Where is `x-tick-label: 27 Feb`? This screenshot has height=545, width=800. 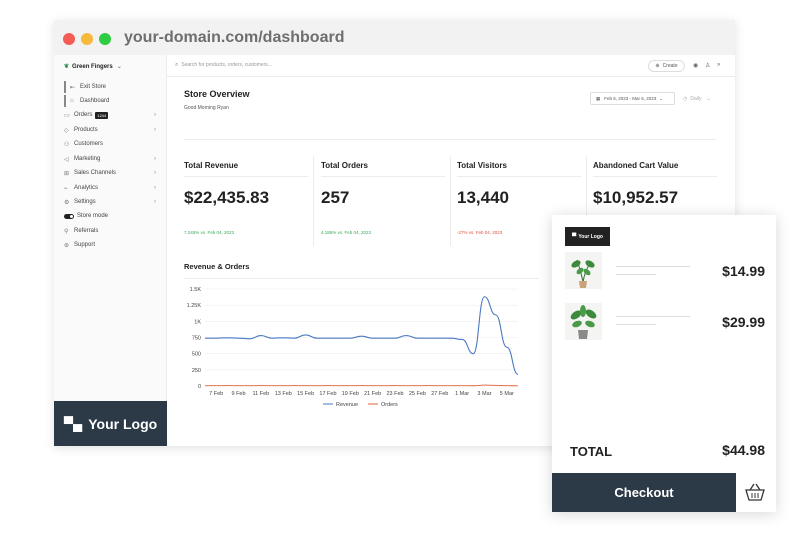 x-tick-label: 27 Feb is located at coordinates (439, 394).